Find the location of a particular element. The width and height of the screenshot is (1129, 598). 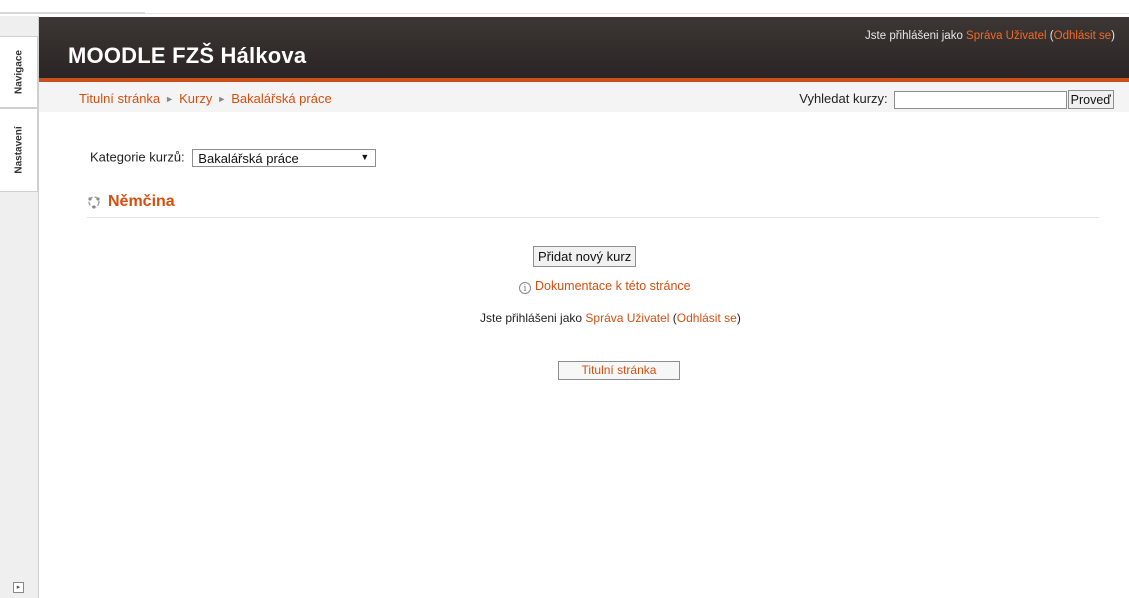

dock-tab-settings-label: Nastavení is located at coordinates (18, 150).